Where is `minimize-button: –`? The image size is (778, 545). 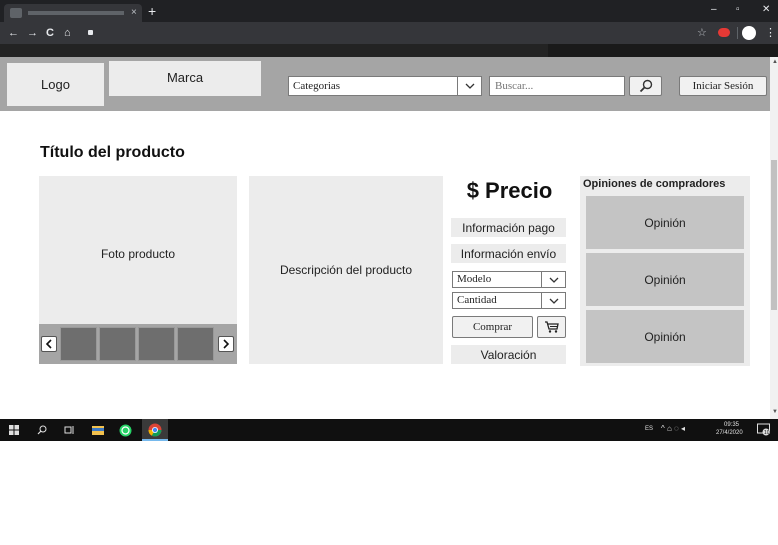
minimize-button: – is located at coordinates (714, 10).